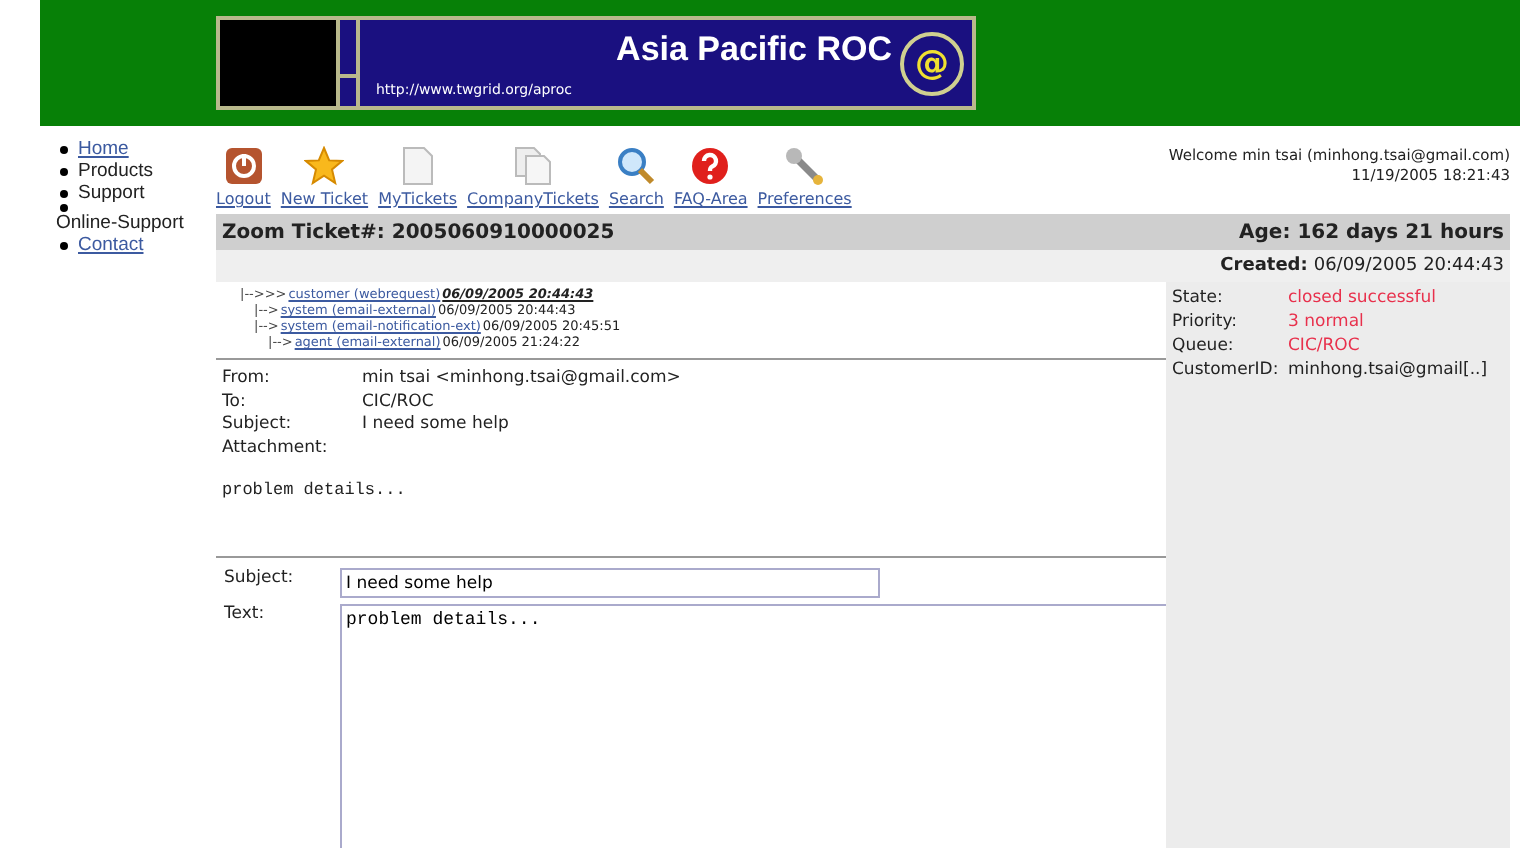 Image resolution: width=1520 pixels, height=848 pixels. I want to click on at-sign-badge: @, so click(932, 63).